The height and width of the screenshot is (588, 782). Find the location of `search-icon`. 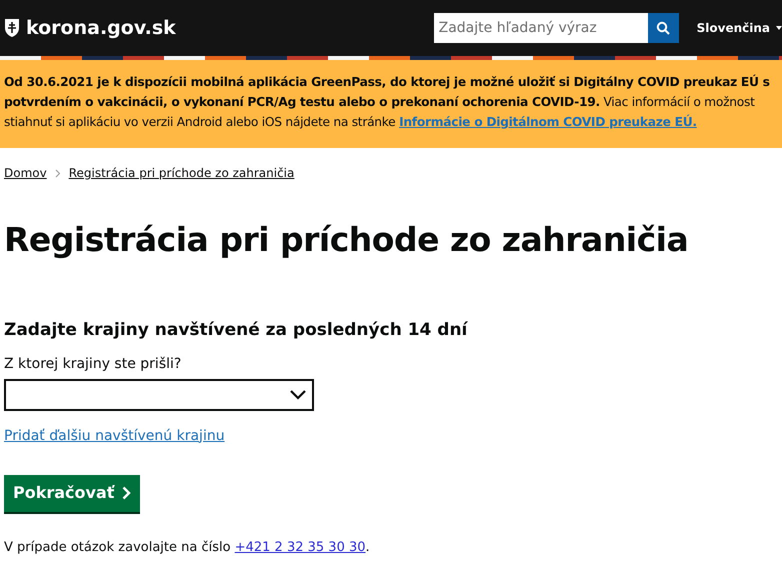

search-icon is located at coordinates (663, 28).